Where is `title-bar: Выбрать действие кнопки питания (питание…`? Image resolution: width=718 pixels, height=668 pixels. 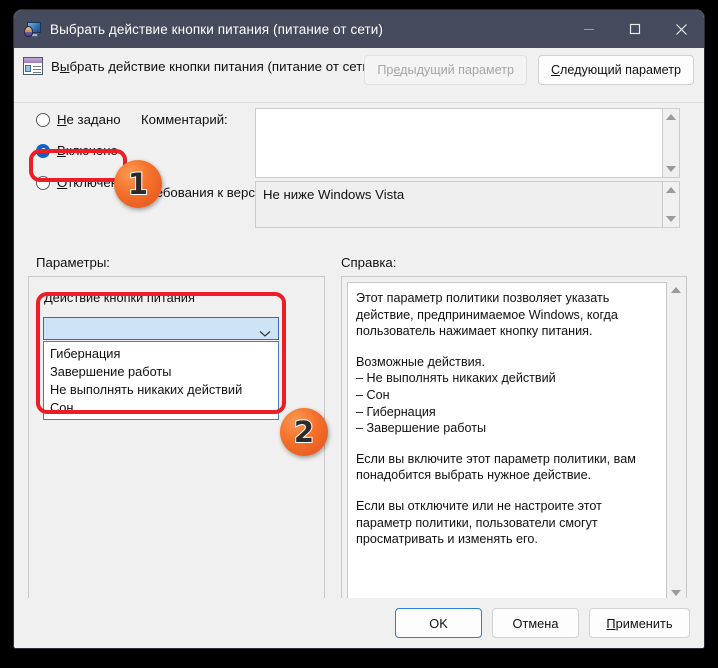 title-bar: Выбрать действие кнопки питания (питание… is located at coordinates (359, 29).